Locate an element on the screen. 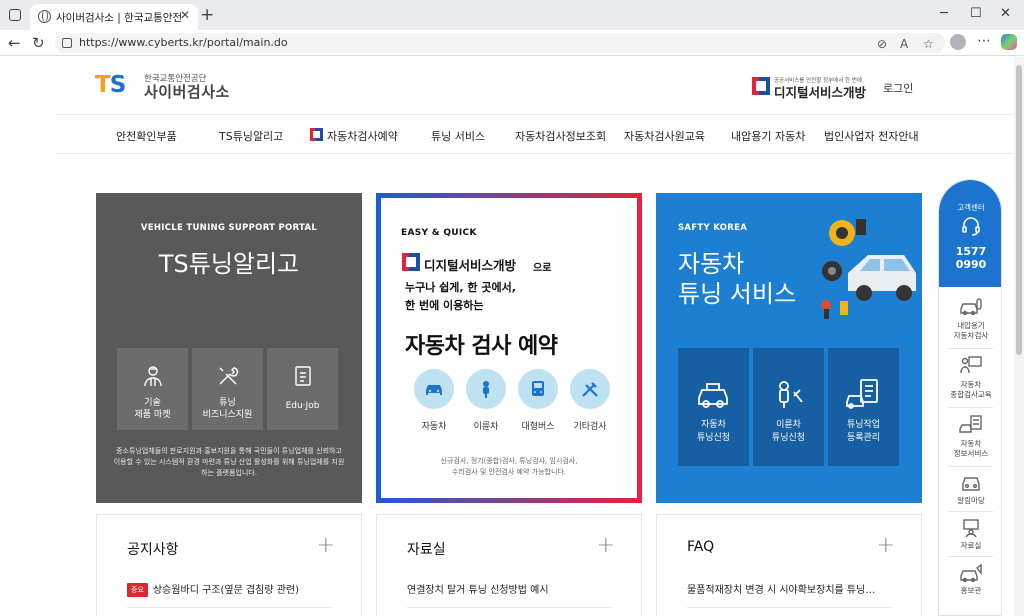 The image size is (1024, 616). nav-item-inspection-reservation: 자동차검사예약 is located at coordinates (362, 136).